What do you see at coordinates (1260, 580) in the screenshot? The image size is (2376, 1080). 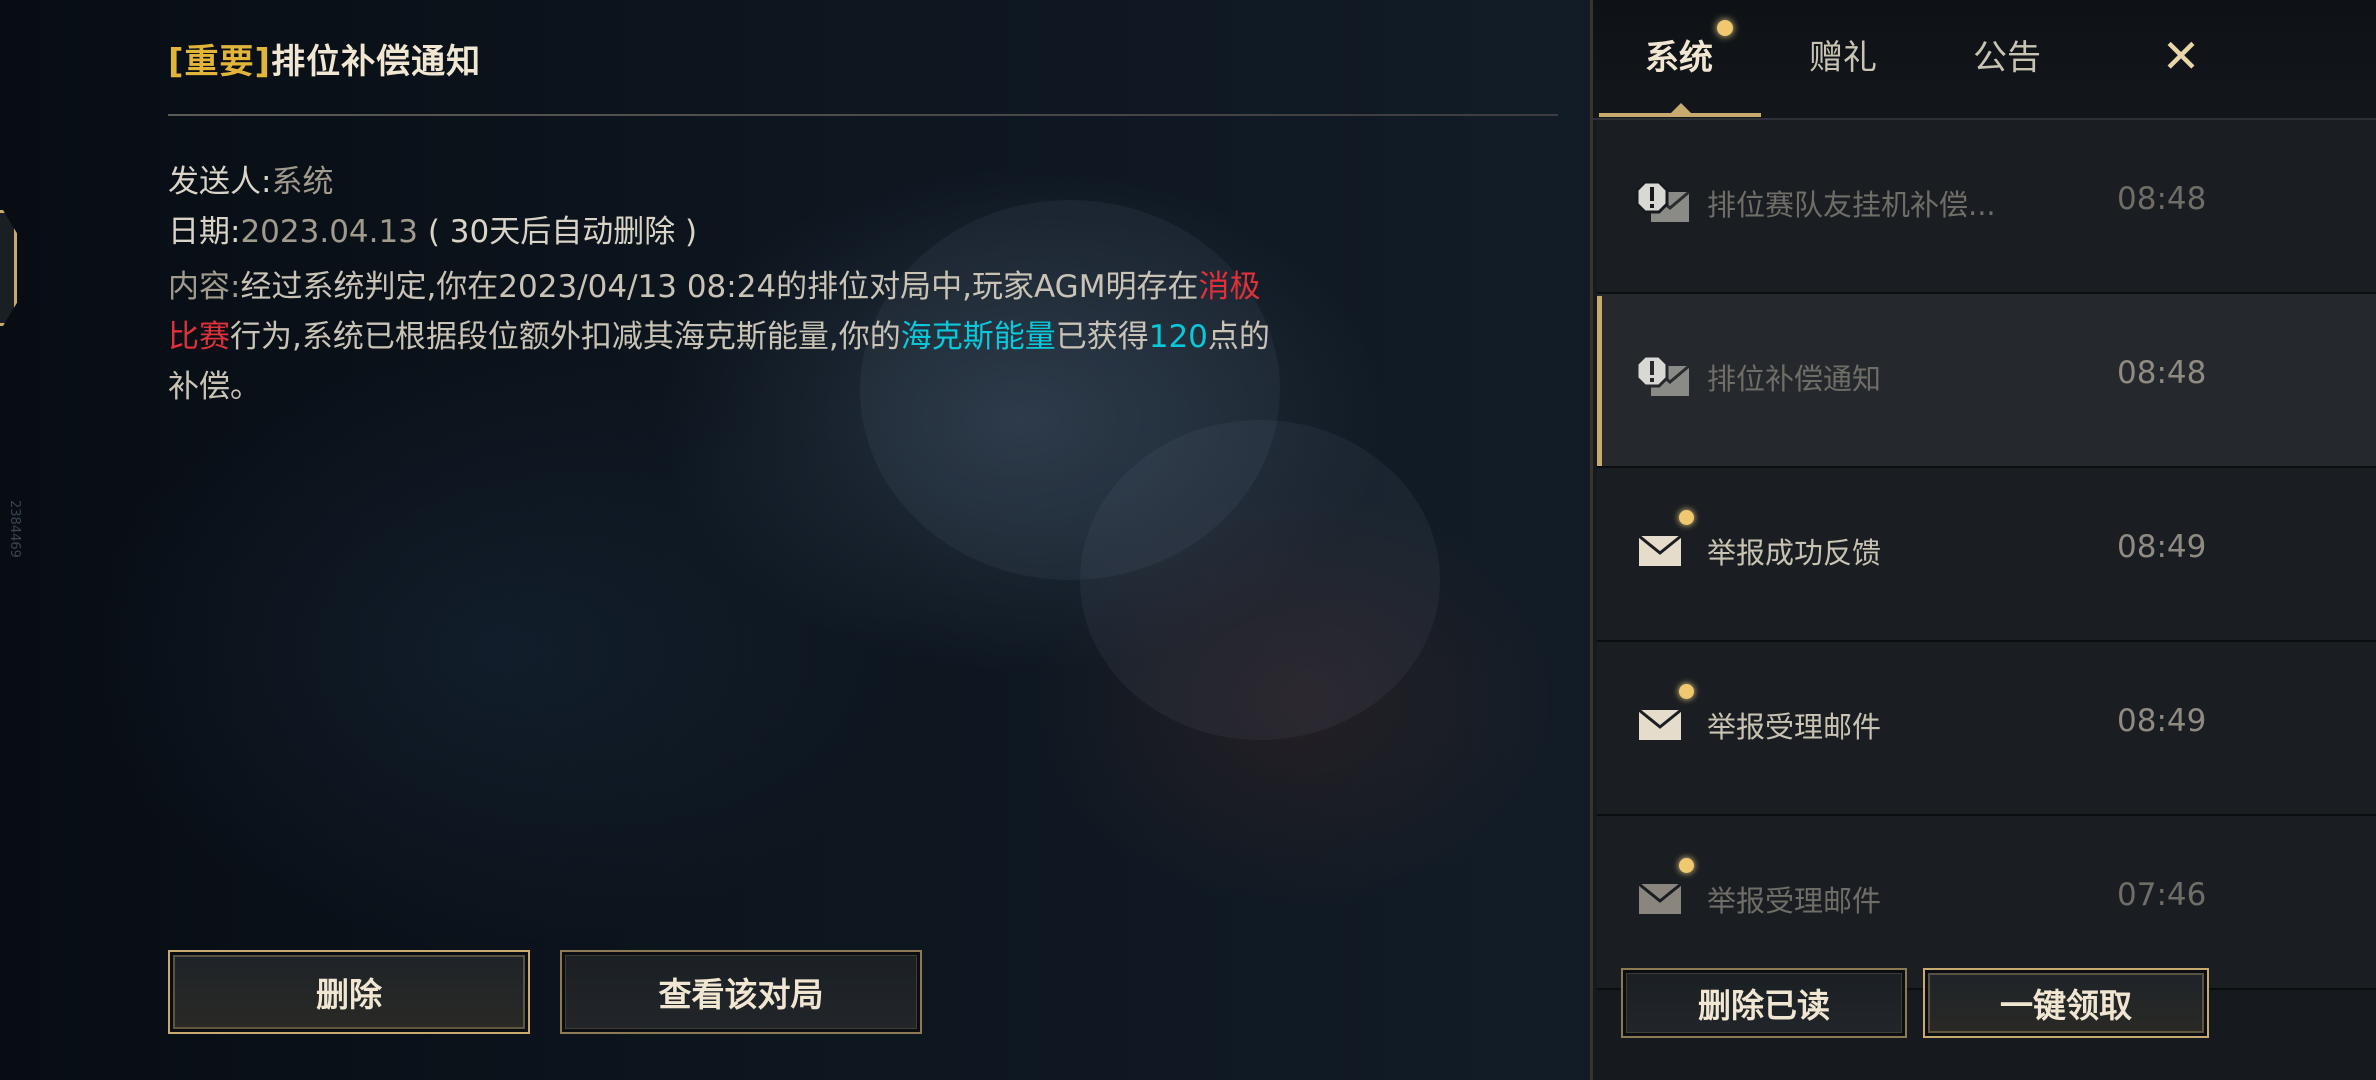 I see `background-shape` at bounding box center [1260, 580].